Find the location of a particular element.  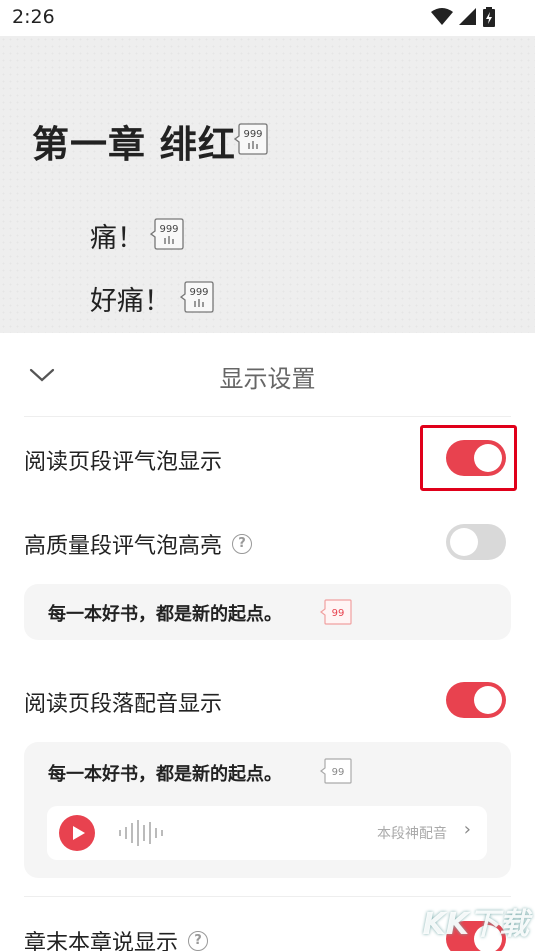

panel-header: 显示设置 is located at coordinates (267, 374).